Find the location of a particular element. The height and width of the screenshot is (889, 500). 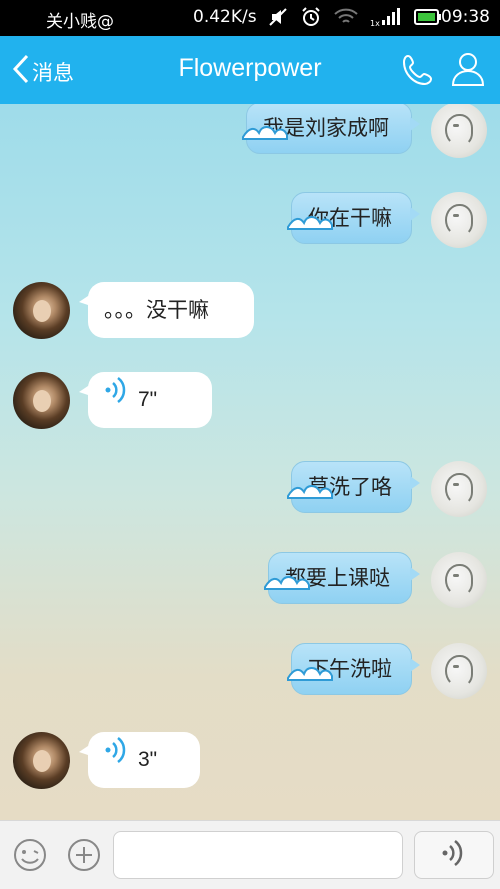

voice-icon is located at coordinates (454, 855).